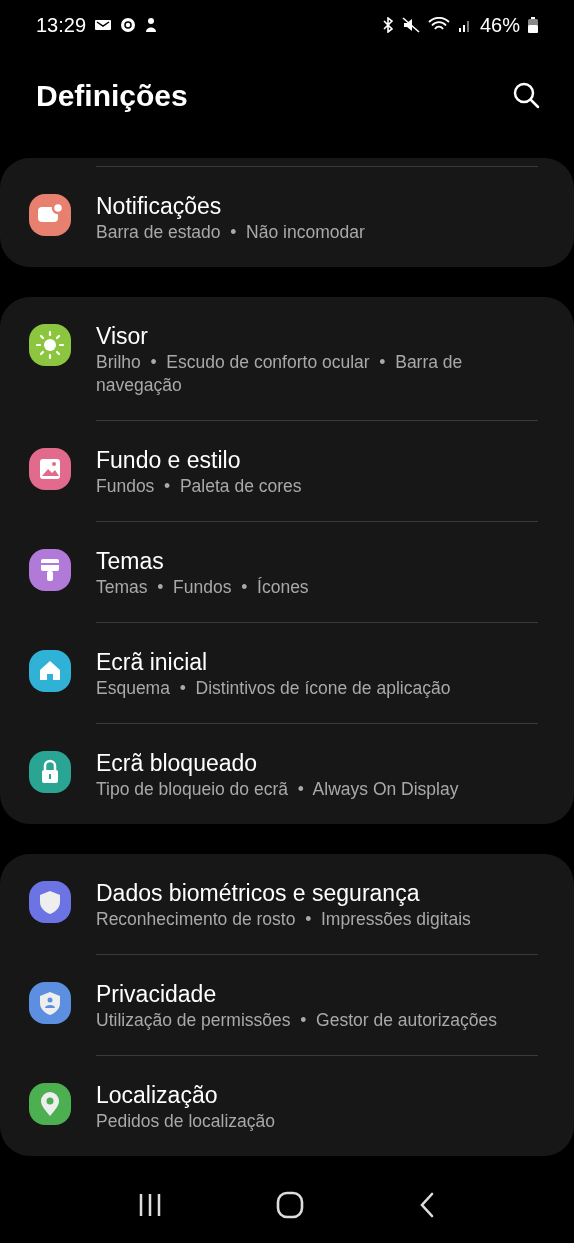 The image size is (574, 1243). What do you see at coordinates (156, 994) in the screenshot?
I see `item-title: Privacidade` at bounding box center [156, 994].